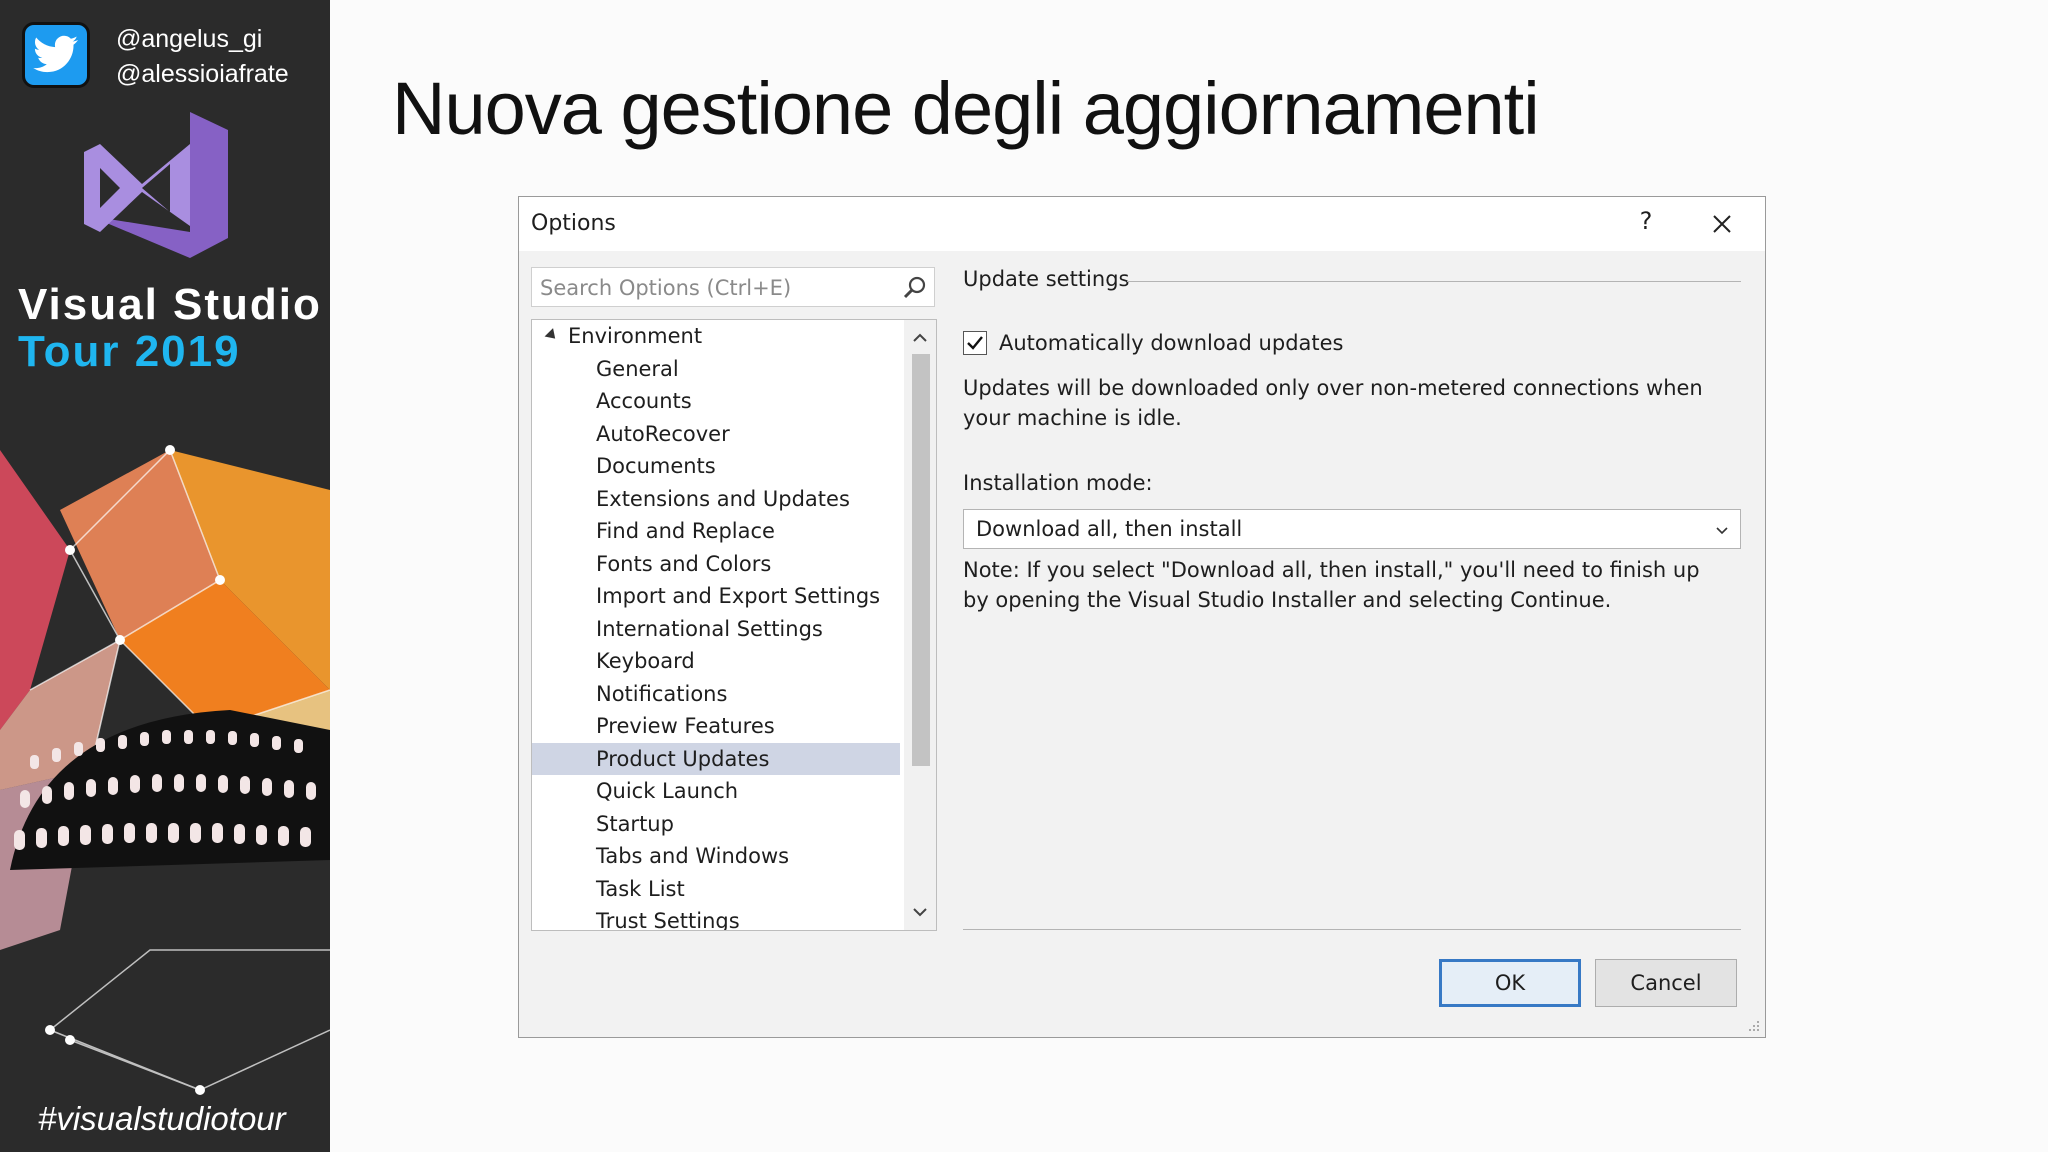 This screenshot has width=2048, height=1152. Describe the element at coordinates (1142, 224) in the screenshot. I see `dialog-titlebar: Options ?` at that location.